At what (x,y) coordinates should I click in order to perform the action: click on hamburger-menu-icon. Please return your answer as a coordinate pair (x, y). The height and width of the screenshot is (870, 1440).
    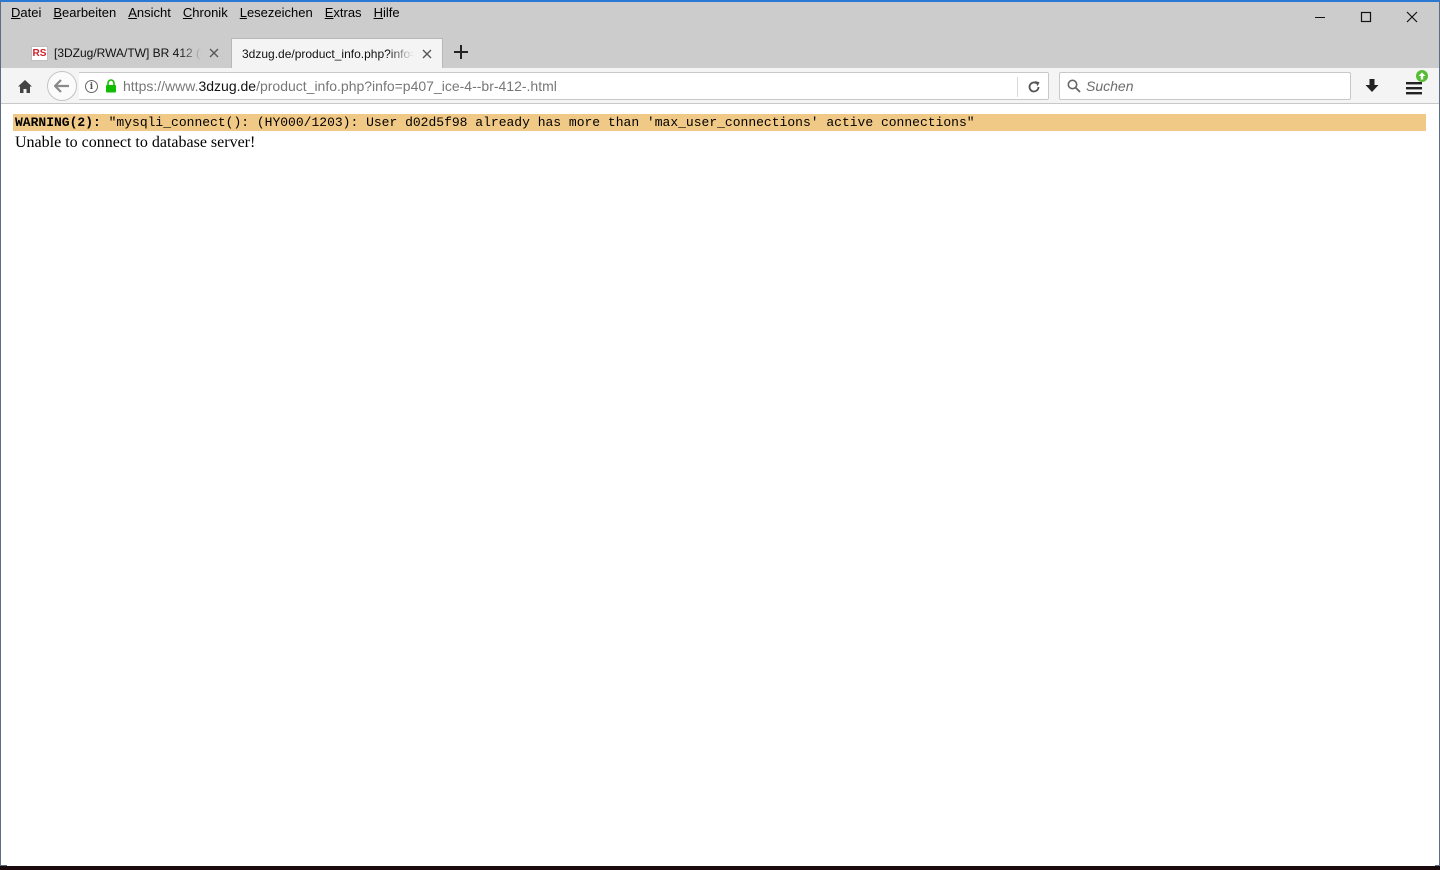
    Looking at the image, I should click on (1414, 88).